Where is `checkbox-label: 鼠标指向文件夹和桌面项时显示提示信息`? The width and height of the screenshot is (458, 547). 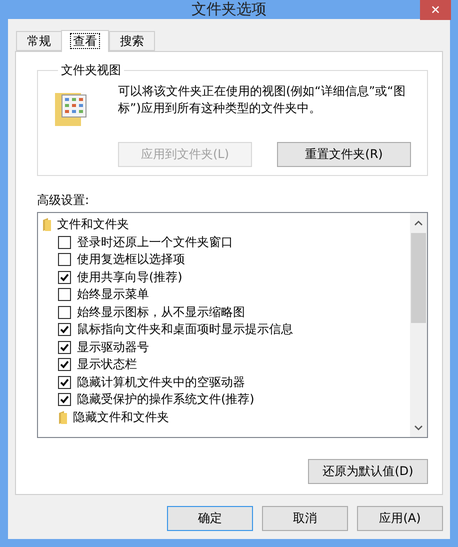
checkbox-label: 鼠标指向文件夹和桌面项时显示提示信息 is located at coordinates (185, 329).